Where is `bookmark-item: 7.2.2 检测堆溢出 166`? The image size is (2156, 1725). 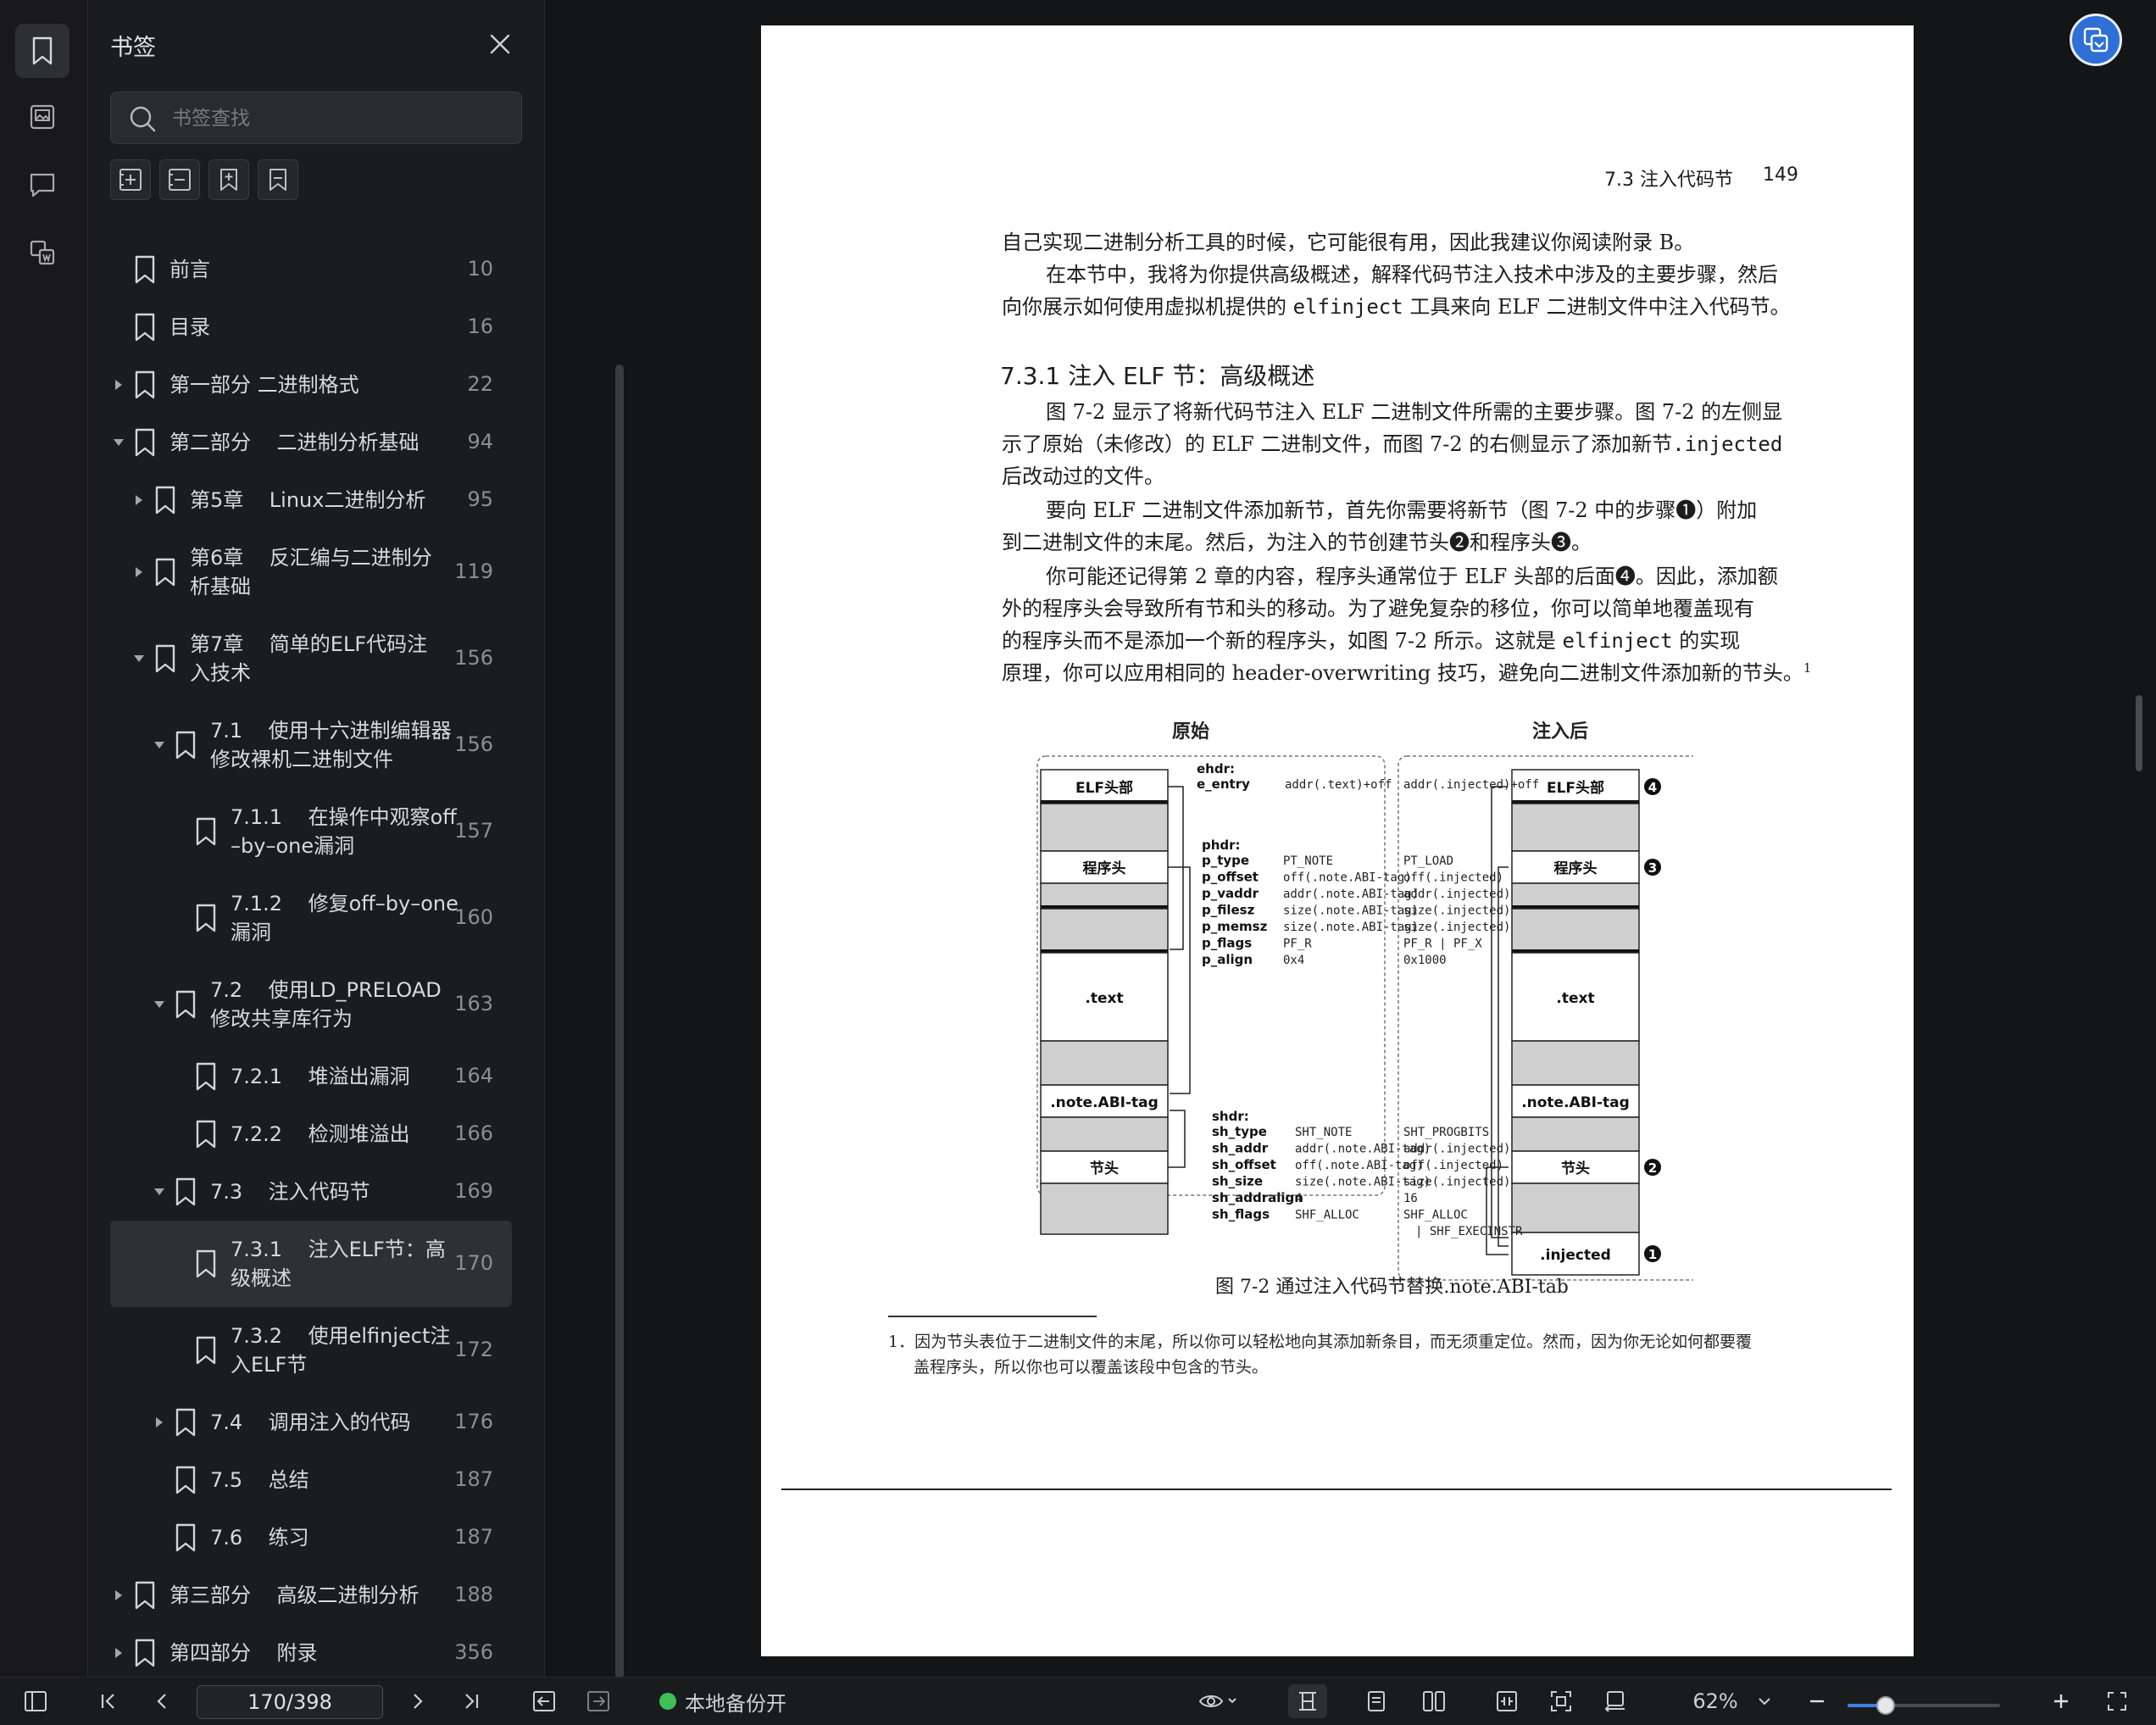
bookmark-item: 7.2.2 检测堆溢出 166 is located at coordinates (311, 1134).